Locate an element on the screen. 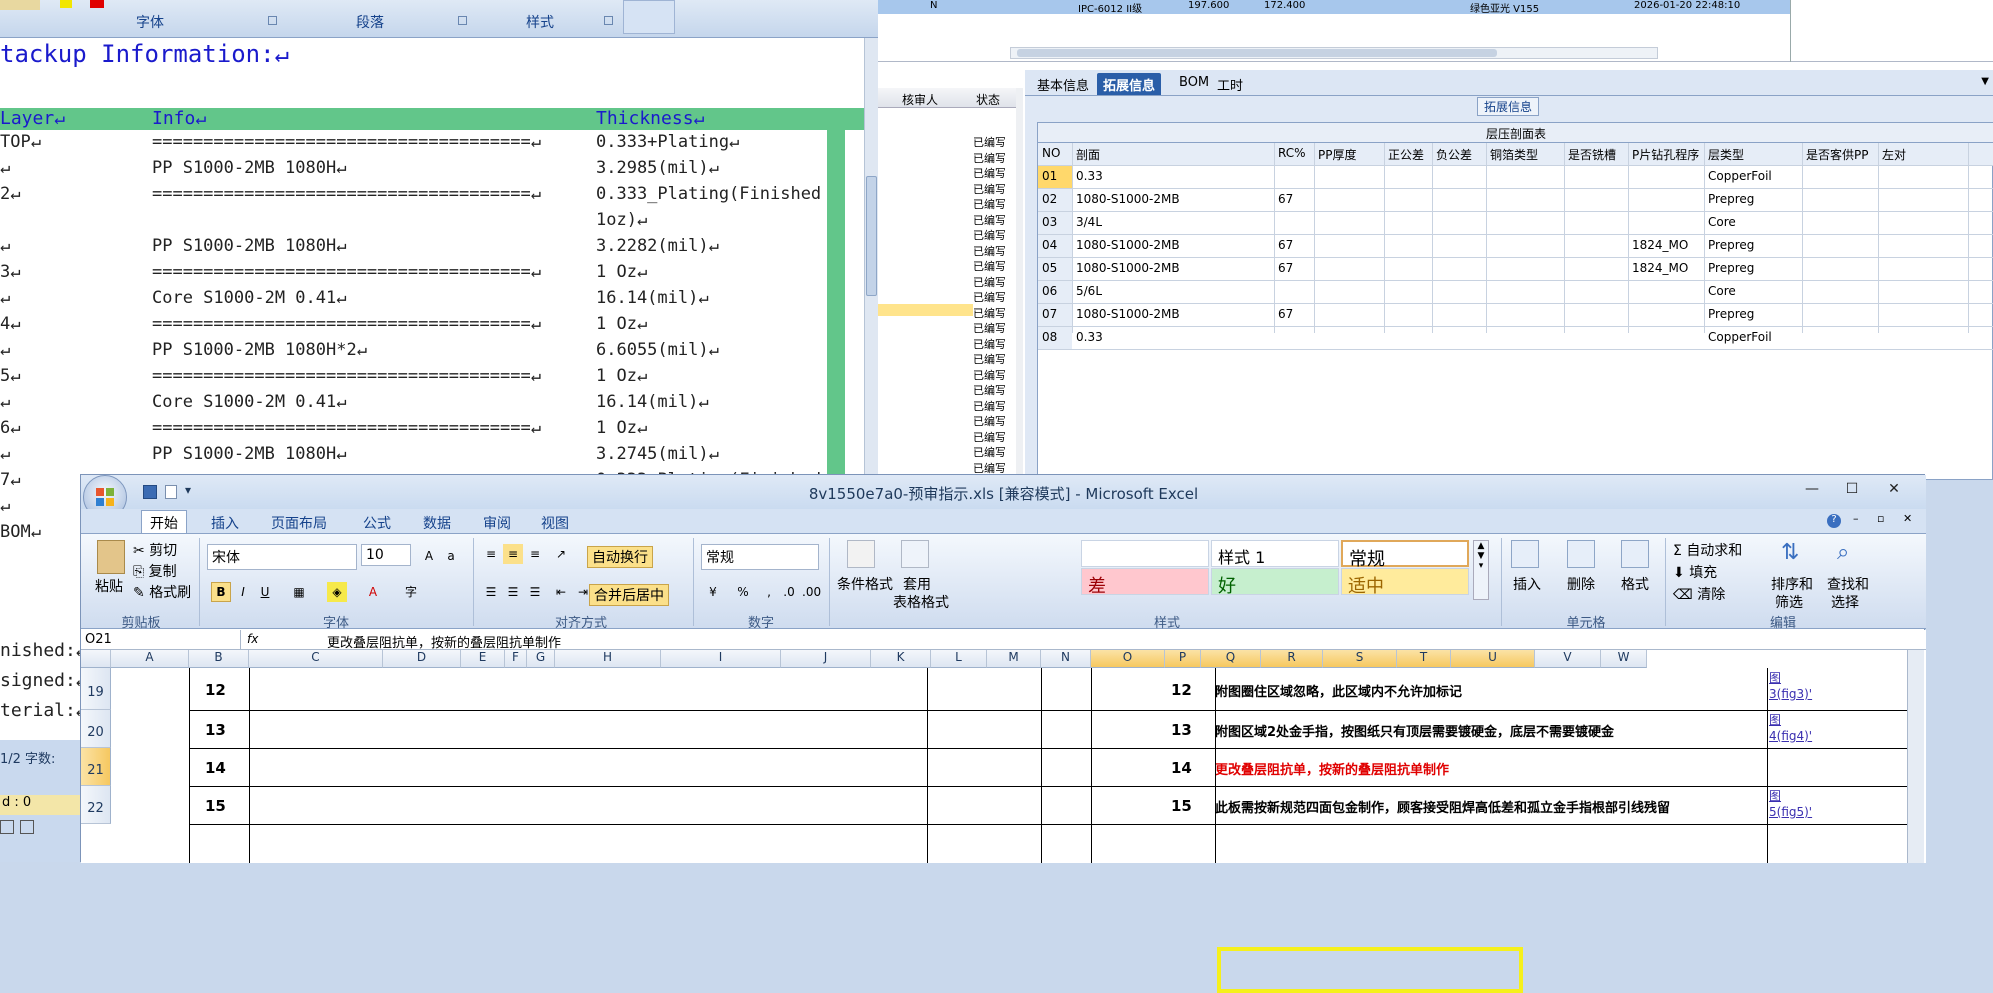 The width and height of the screenshot is (1993, 993). figure-link: 图 3(fig3)' is located at coordinates (1790, 686).